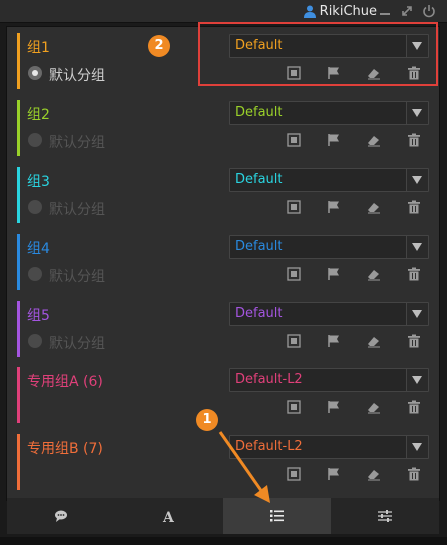  Describe the element at coordinates (225, 200) in the screenshot. I see `group-row: 组3 默认分组 Default` at that location.